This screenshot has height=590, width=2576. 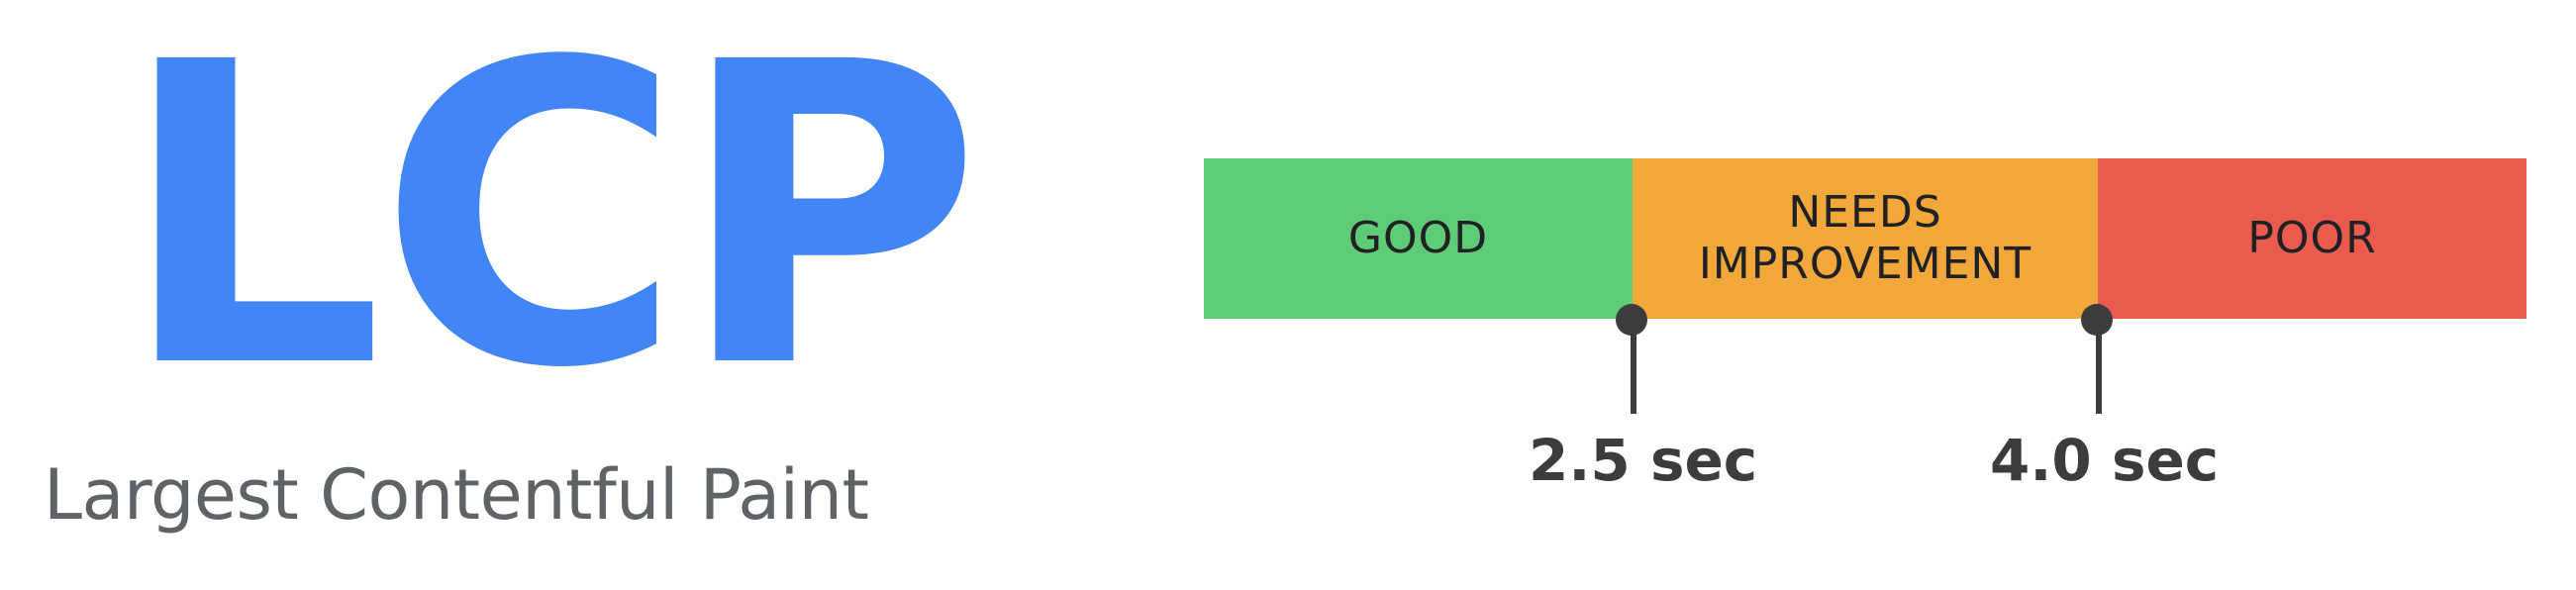 I want to click on segment-good: GOOD, so click(x=1419, y=238).